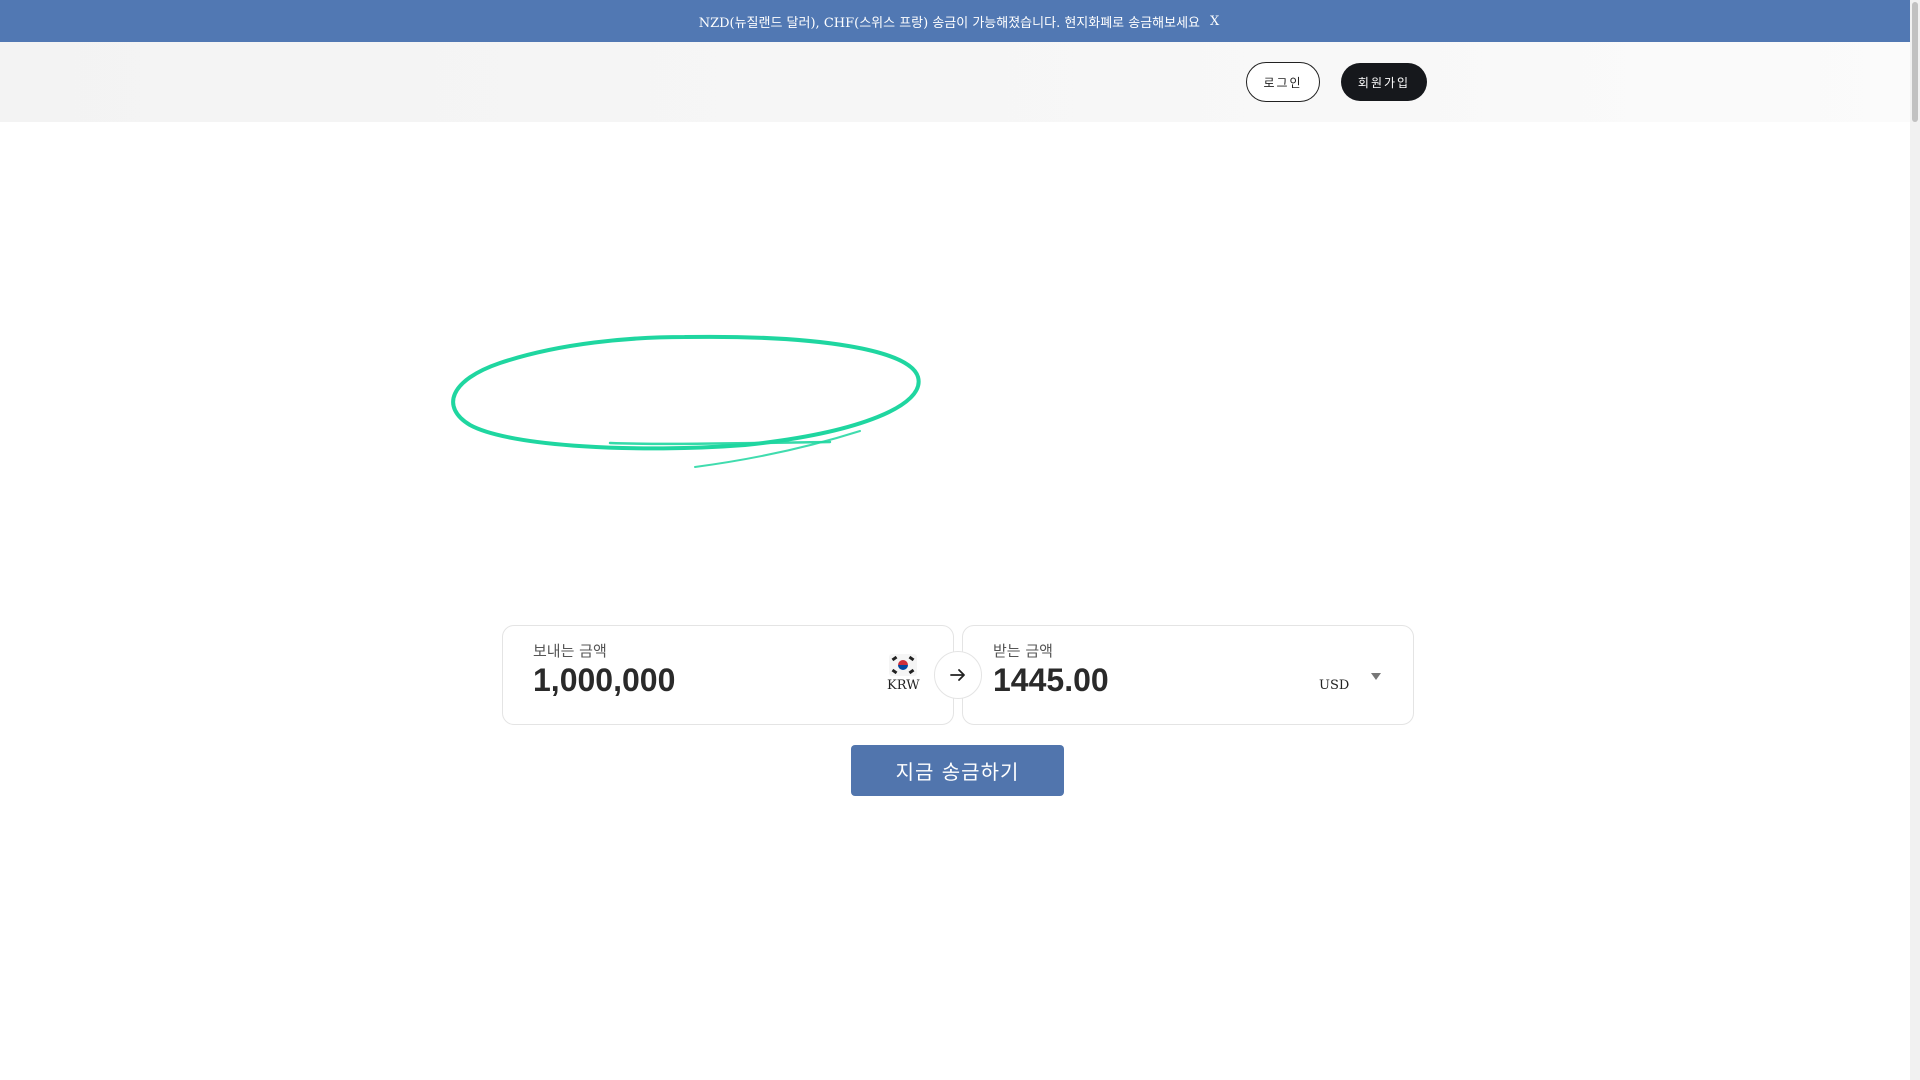 The width and height of the screenshot is (1920, 1080). What do you see at coordinates (1023, 651) in the screenshot?
I see `receive-amount-label: 받는 금액` at bounding box center [1023, 651].